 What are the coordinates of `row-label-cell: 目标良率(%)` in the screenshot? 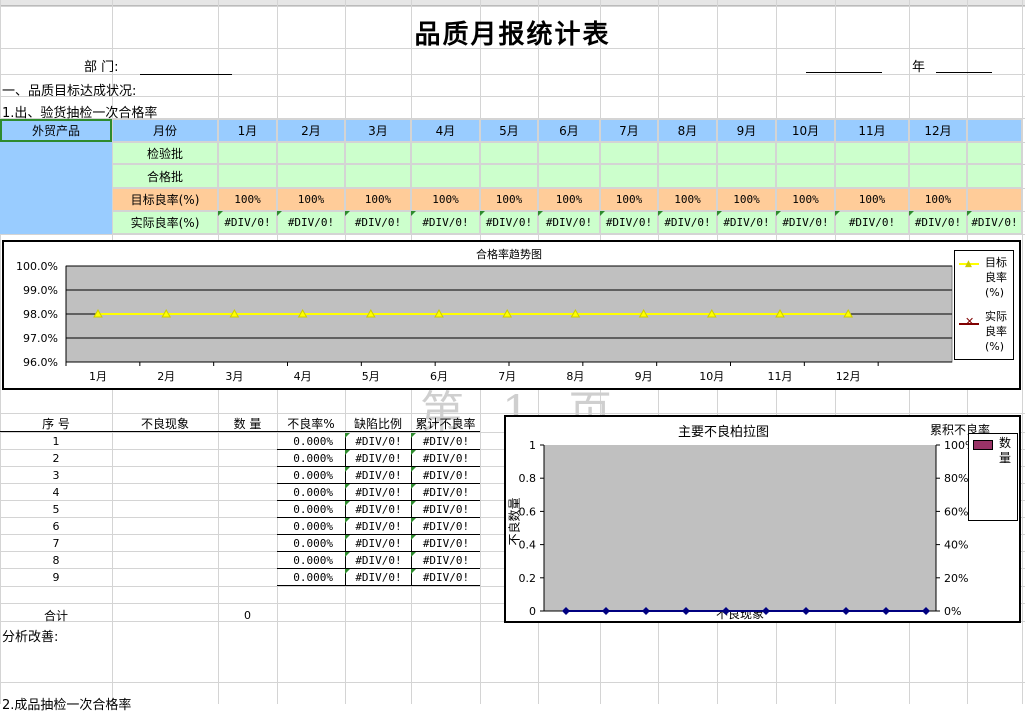 It's located at (165, 199).